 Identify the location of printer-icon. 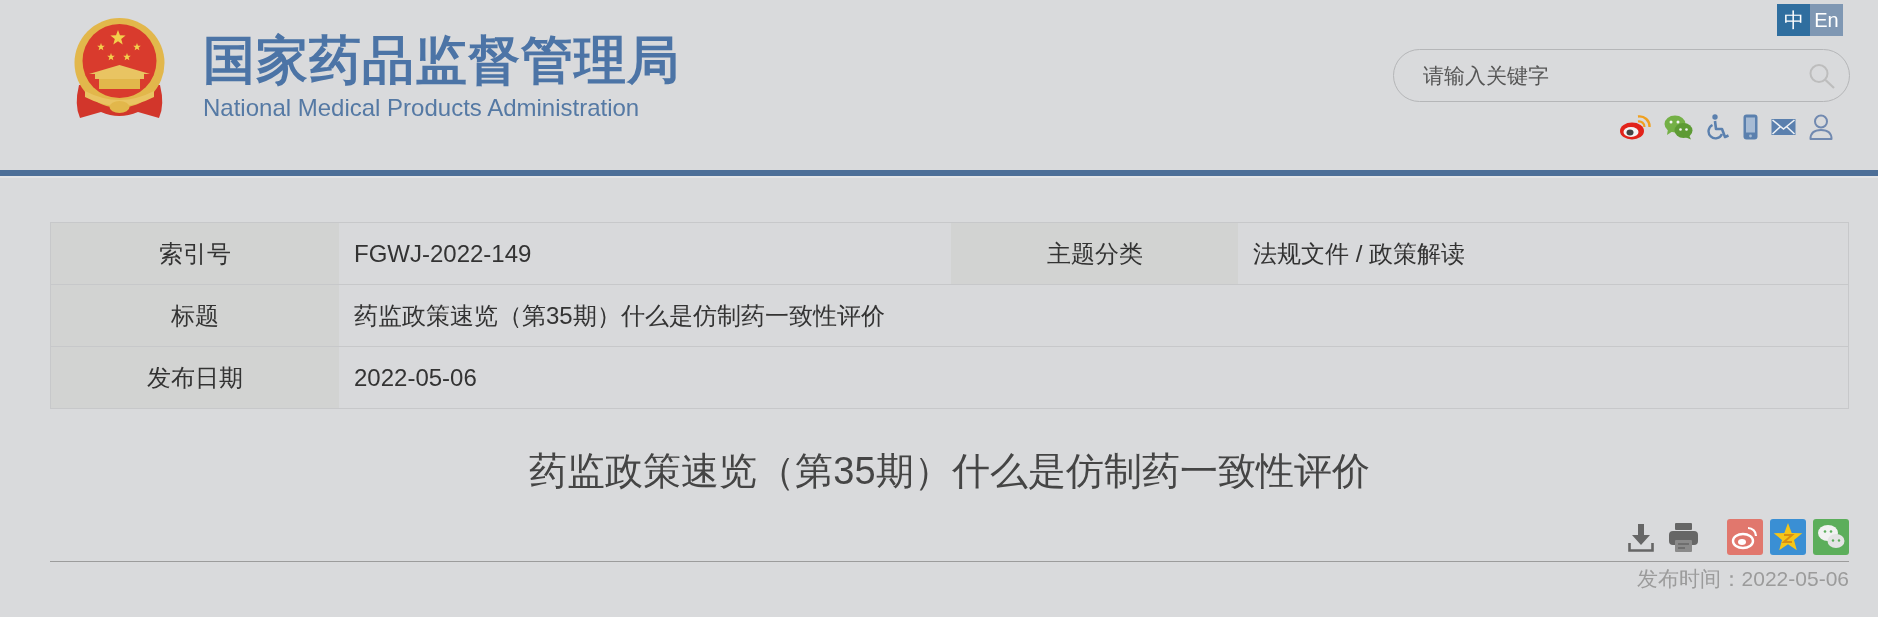
(1683, 537).